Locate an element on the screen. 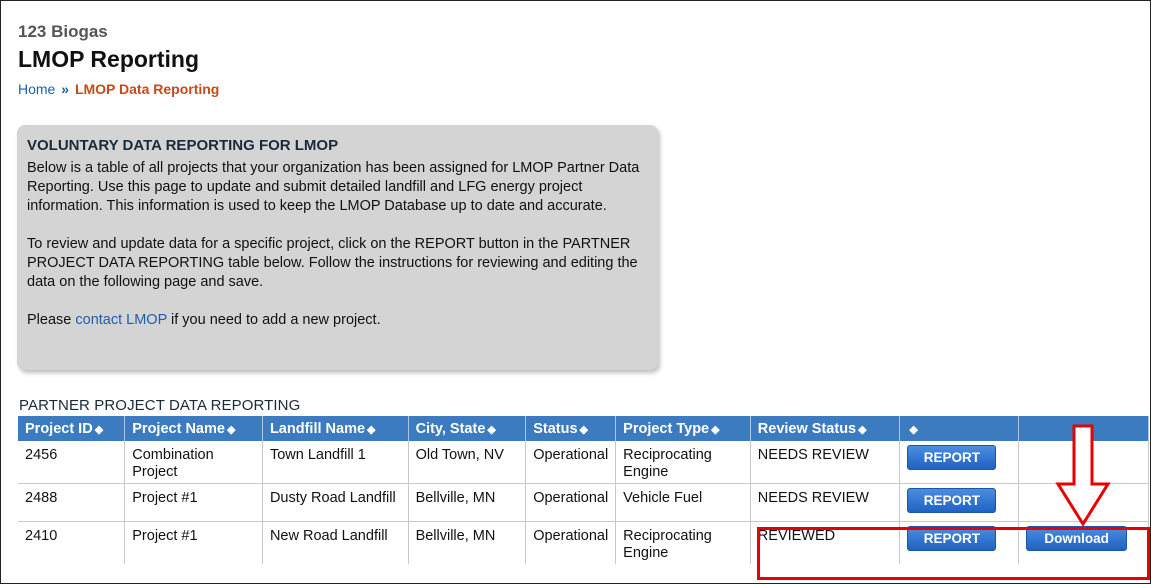 Image resolution: width=1151 pixels, height=584 pixels. breadcrumb: Home » LMOP Data Reporting is located at coordinates (118, 89).